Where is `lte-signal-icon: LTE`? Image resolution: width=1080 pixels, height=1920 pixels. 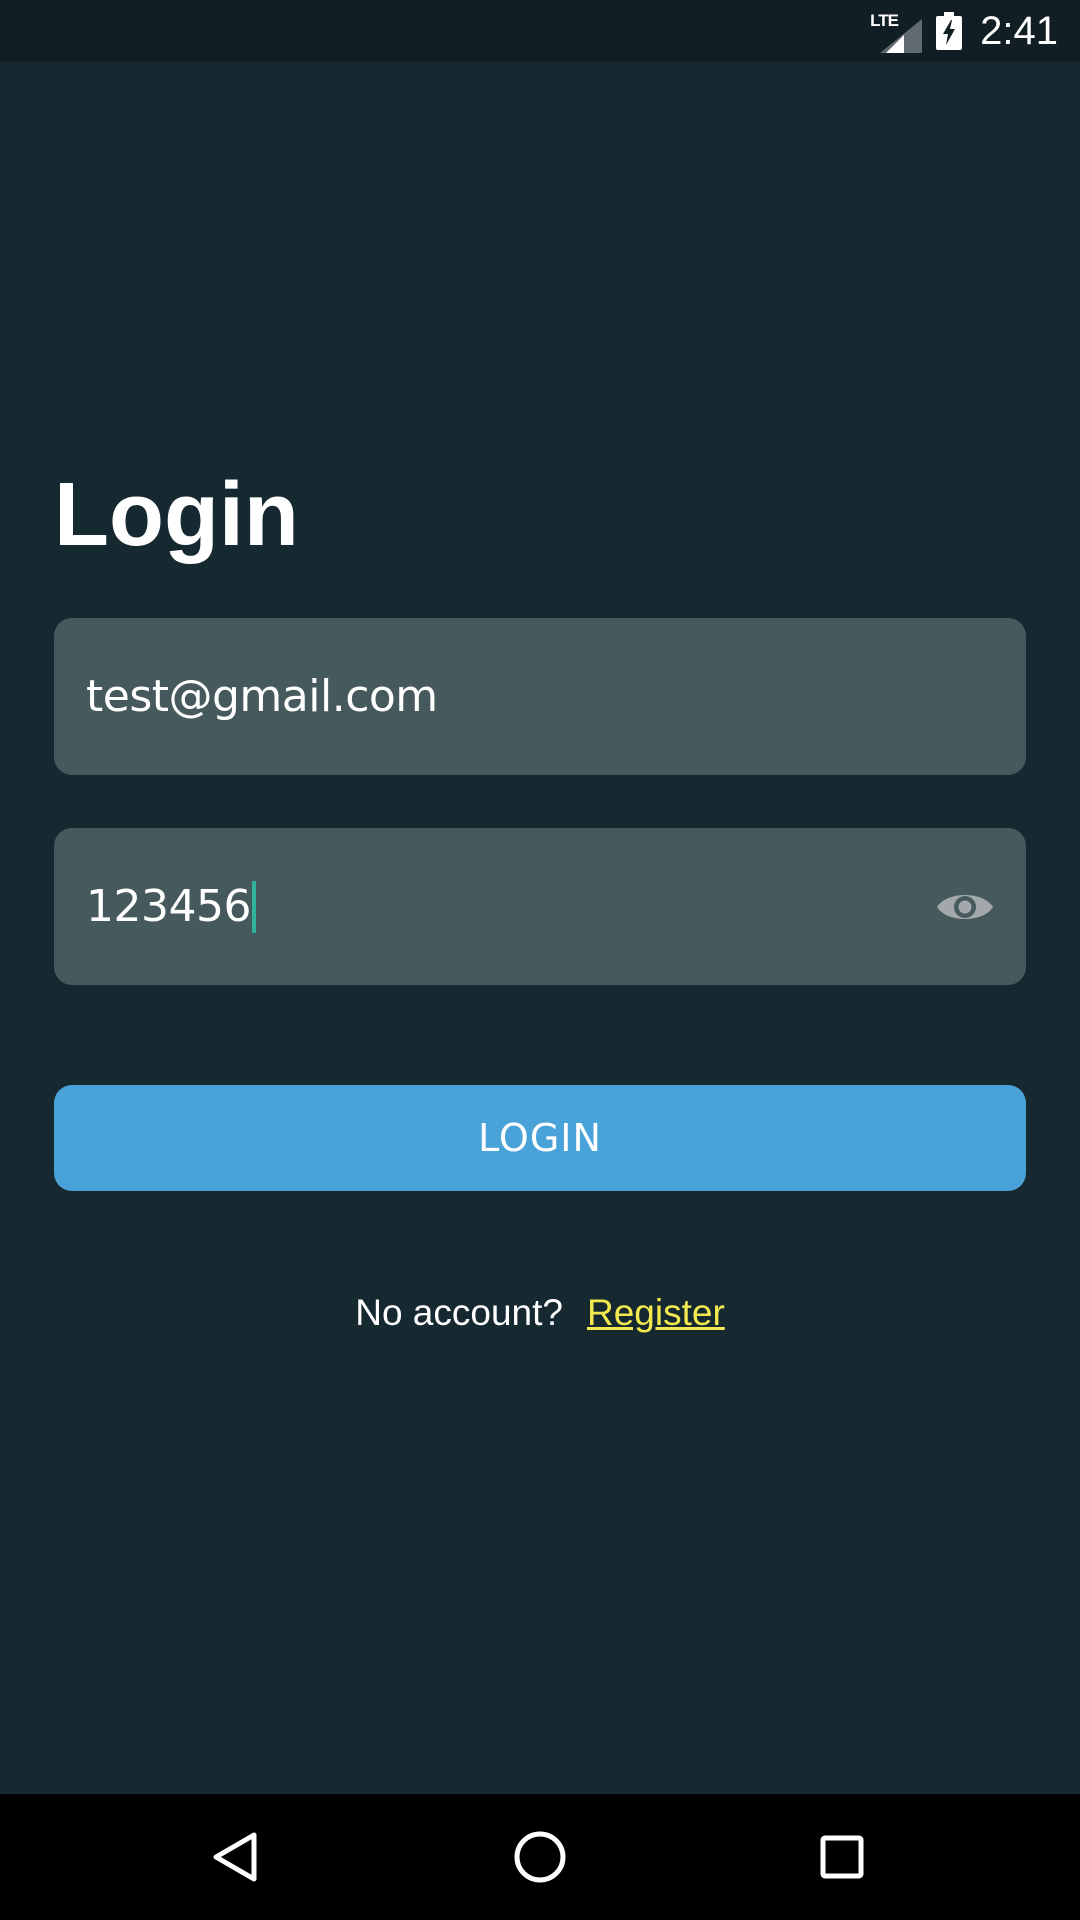
lte-signal-icon: LTE is located at coordinates (896, 32).